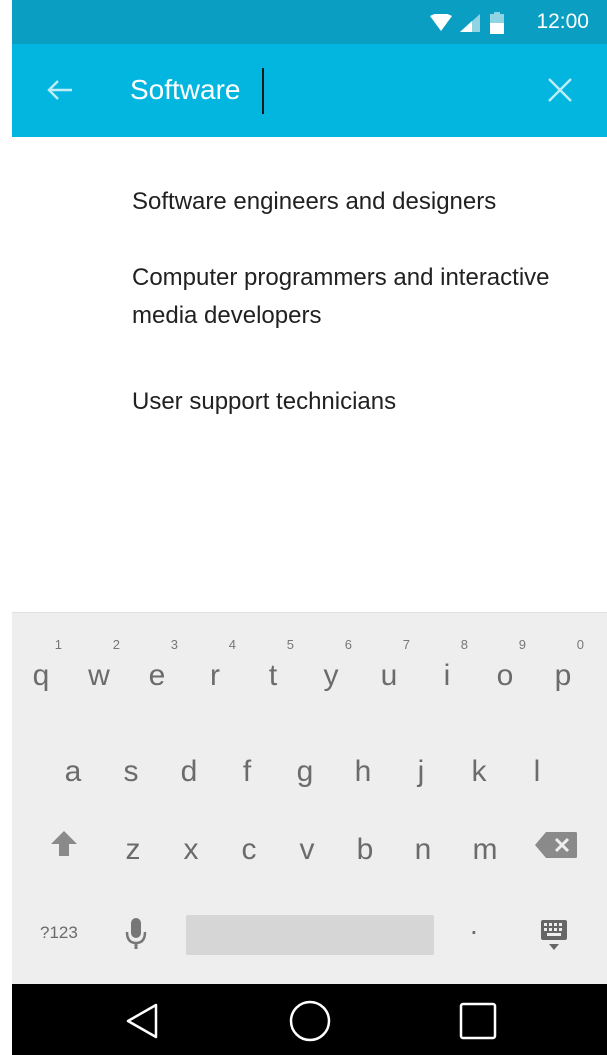 This screenshot has height=1055, width=607. I want to click on suggestion-item: User support technicians, so click(362, 402).